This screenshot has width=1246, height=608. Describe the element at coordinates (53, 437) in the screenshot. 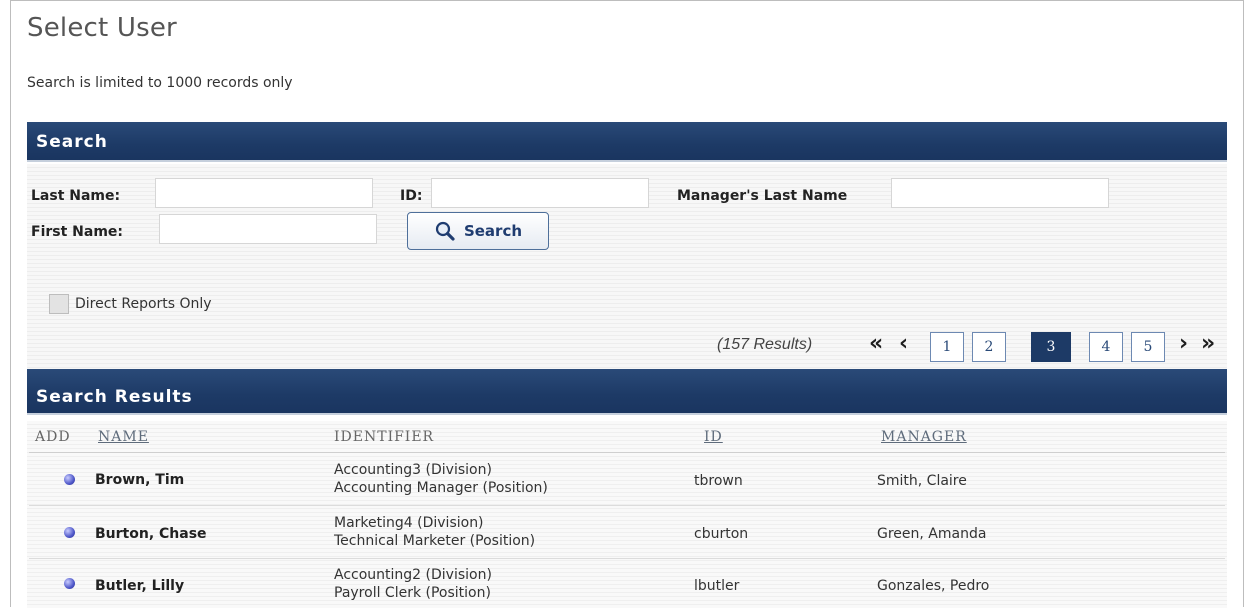

I see `column-header-add: ADD` at that location.